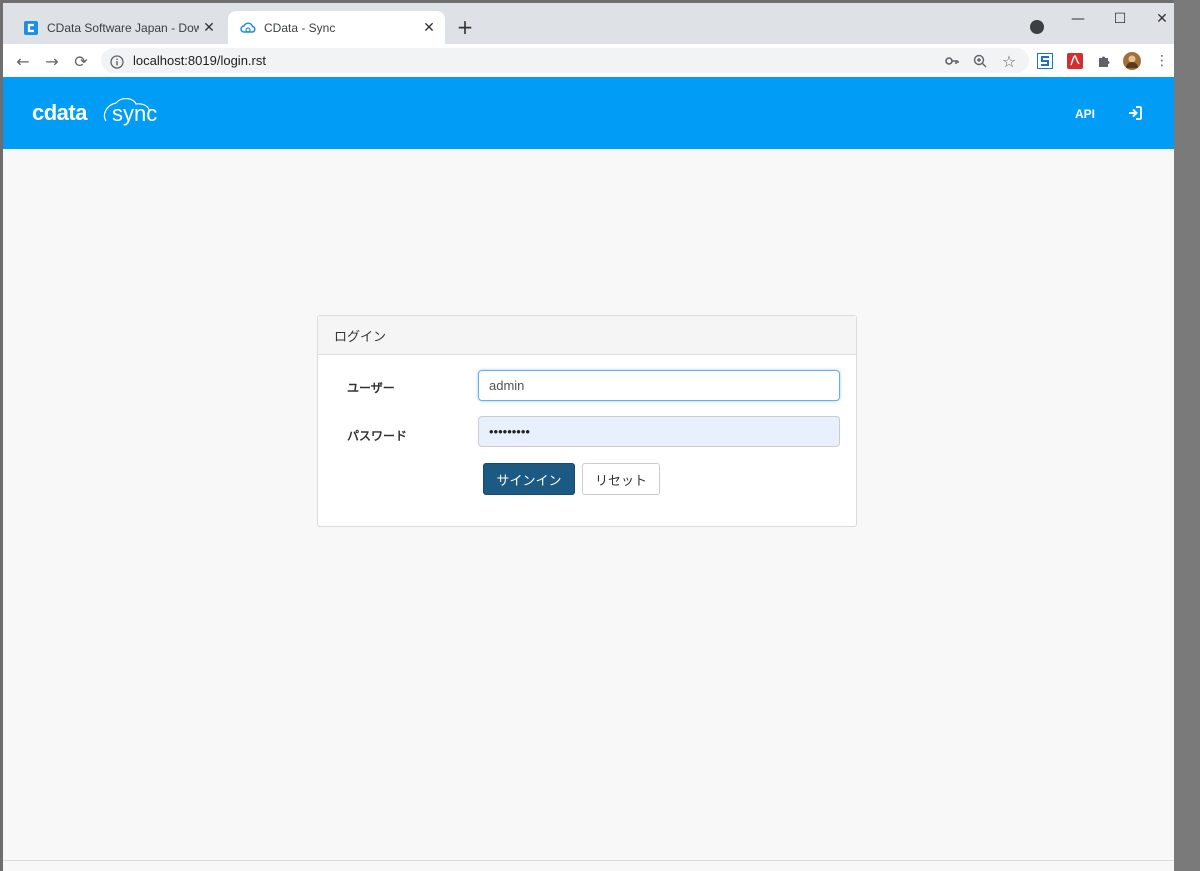  Describe the element at coordinates (621, 479) in the screenshot. I see `reset-button: リセット` at that location.